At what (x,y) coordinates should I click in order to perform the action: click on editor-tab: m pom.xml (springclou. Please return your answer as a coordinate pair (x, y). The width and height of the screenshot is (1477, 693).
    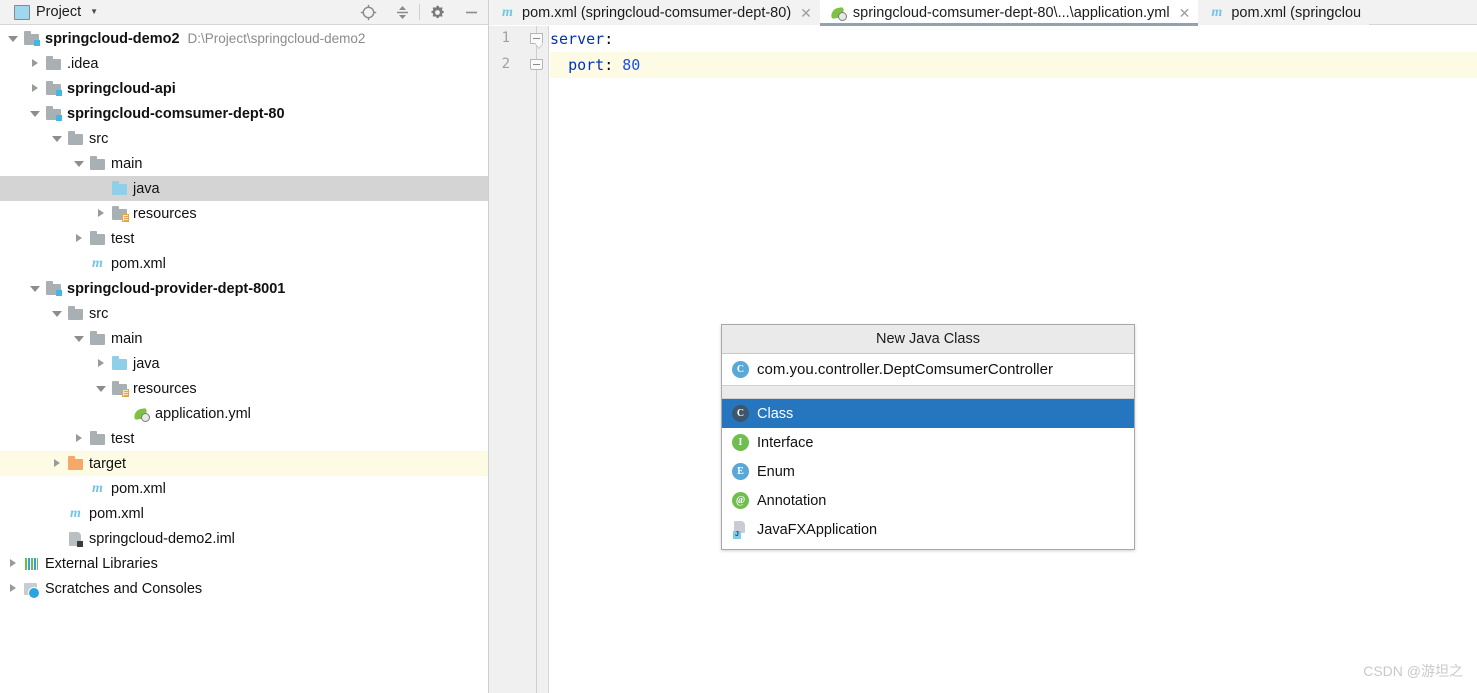
    Looking at the image, I should click on (1284, 12).